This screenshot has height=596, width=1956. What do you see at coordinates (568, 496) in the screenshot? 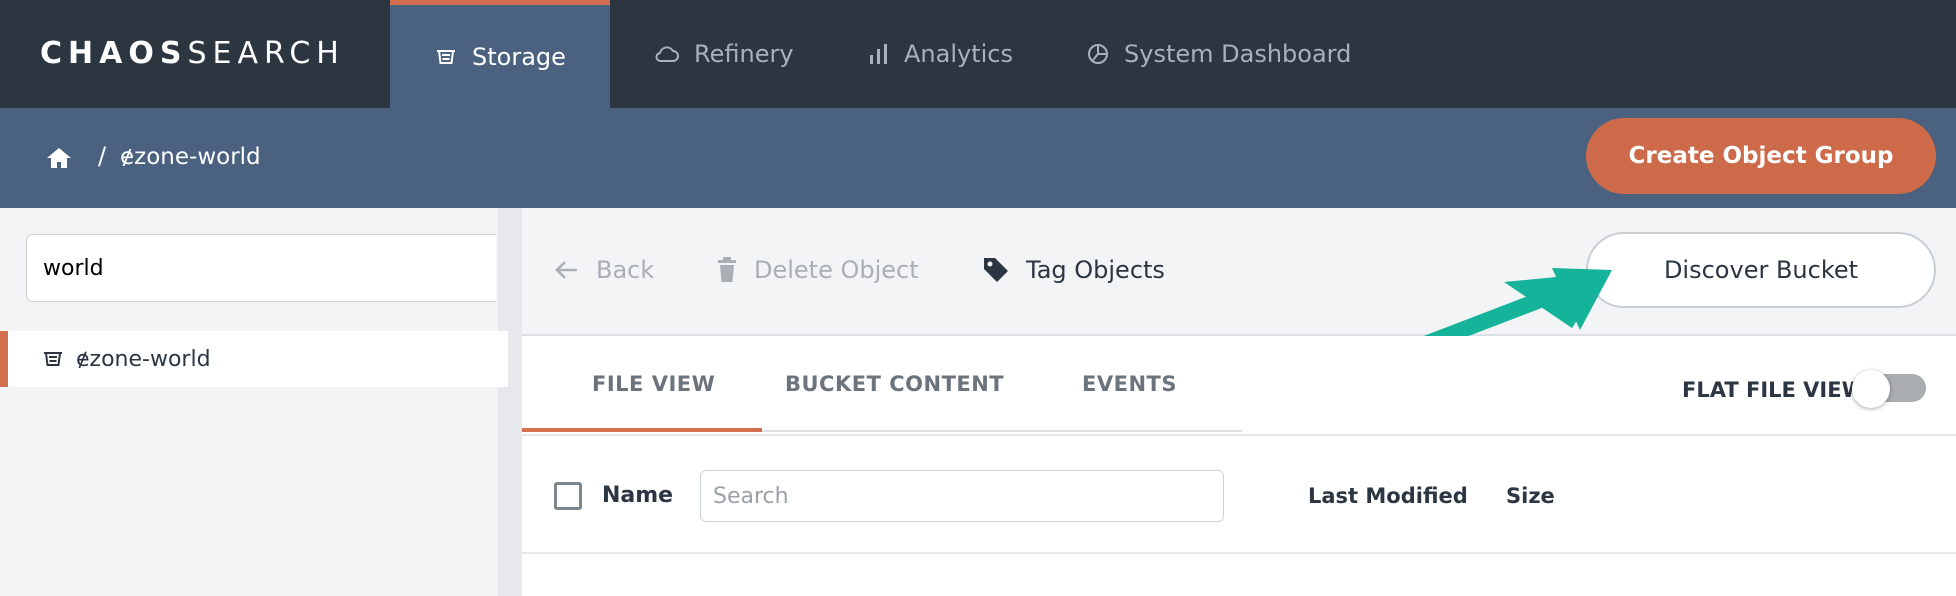
I see `select-all-checkbox` at bounding box center [568, 496].